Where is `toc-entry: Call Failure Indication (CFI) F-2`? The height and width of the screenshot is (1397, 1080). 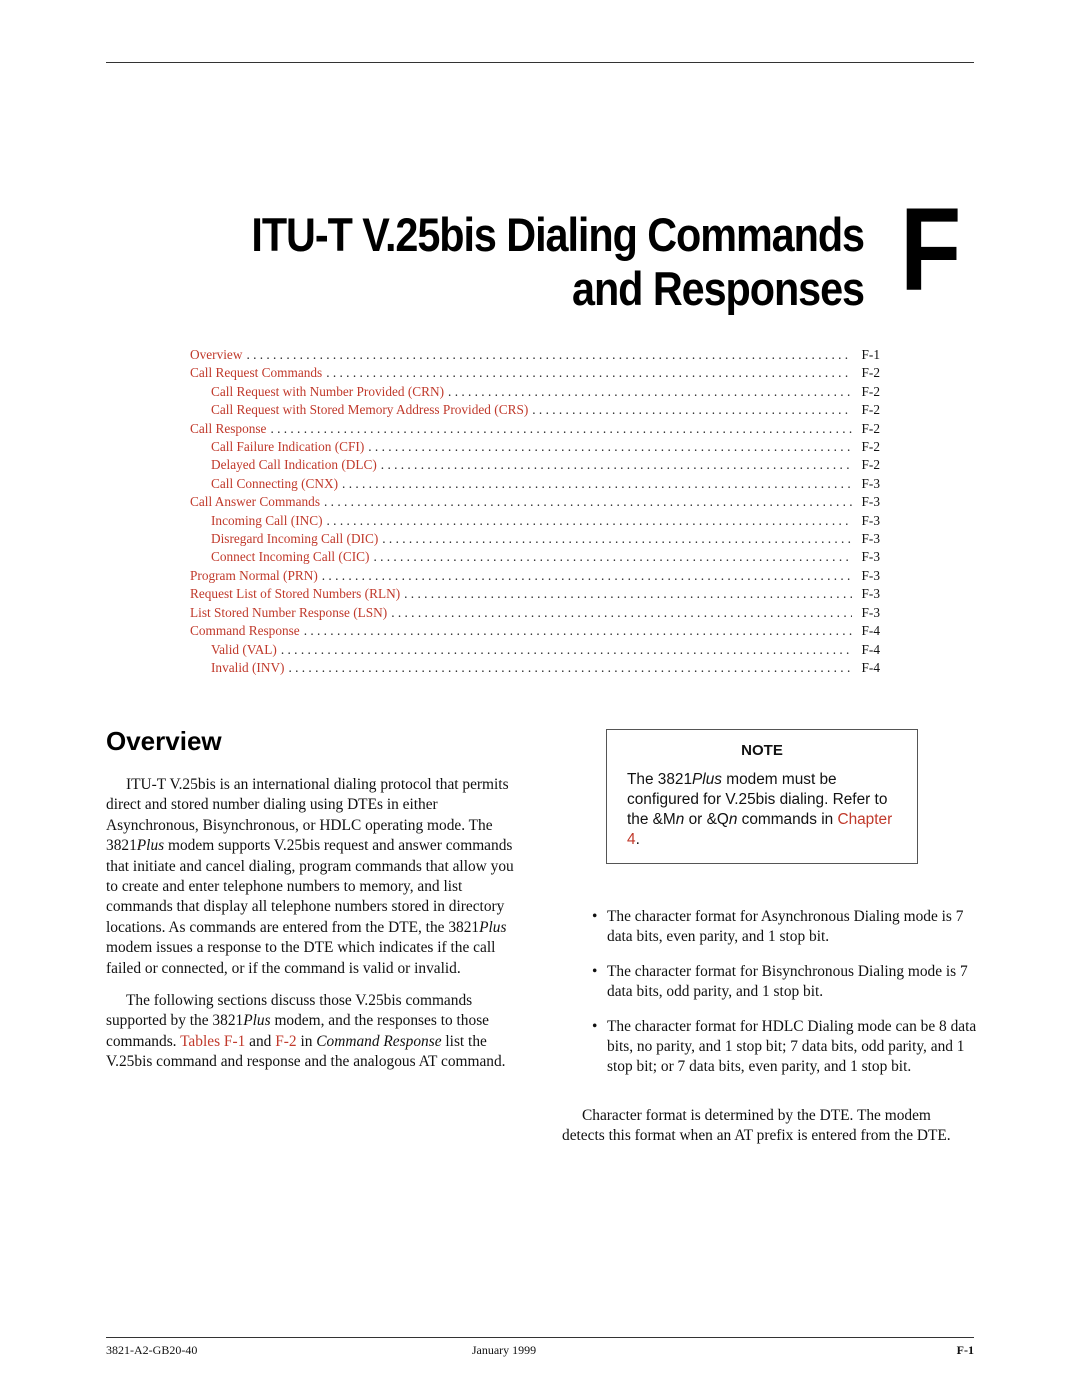 toc-entry: Call Failure Indication (CFI) F-2 is located at coordinates (535, 447).